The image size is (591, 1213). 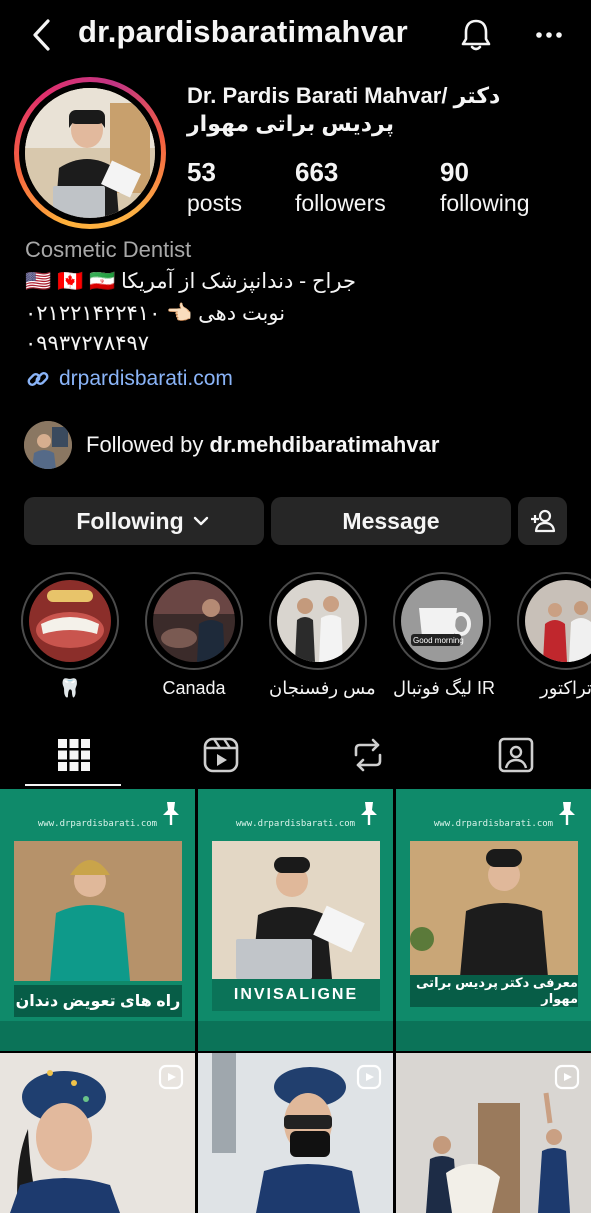 What do you see at coordinates (340, 203) in the screenshot?
I see `followers-label: followers` at bounding box center [340, 203].